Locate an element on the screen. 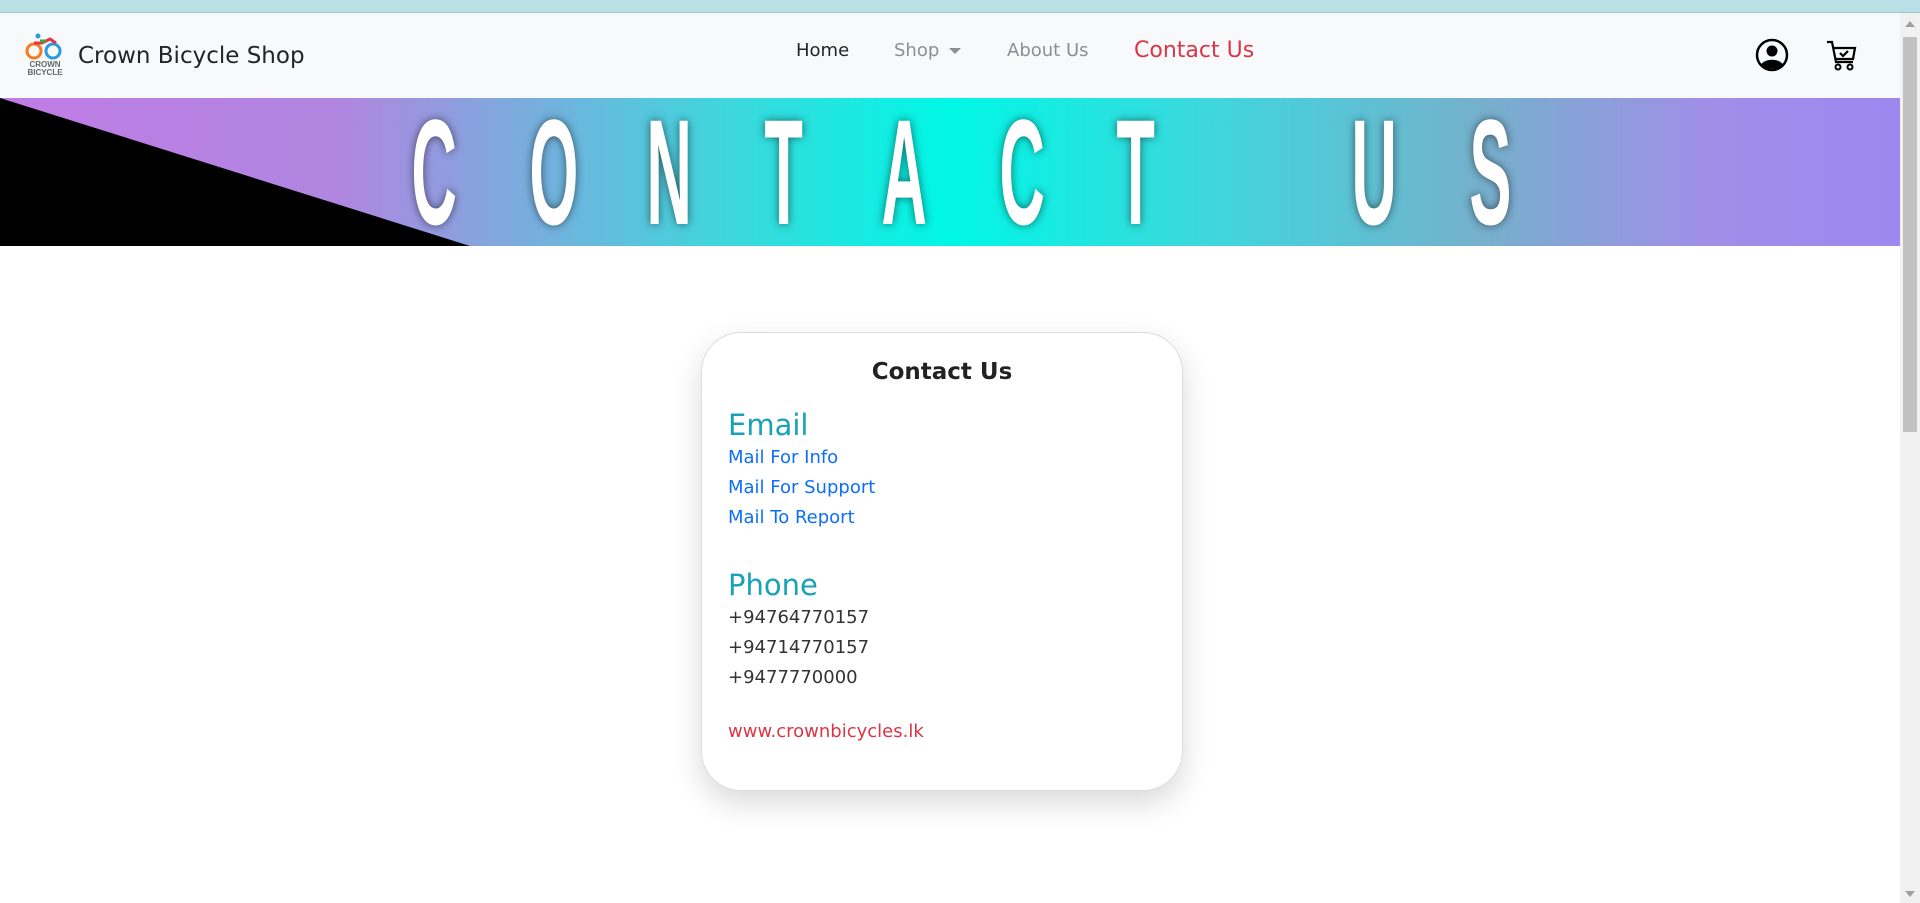  phone-list: +94764770157 +94714770157 +9477770000 is located at coordinates (942, 648).